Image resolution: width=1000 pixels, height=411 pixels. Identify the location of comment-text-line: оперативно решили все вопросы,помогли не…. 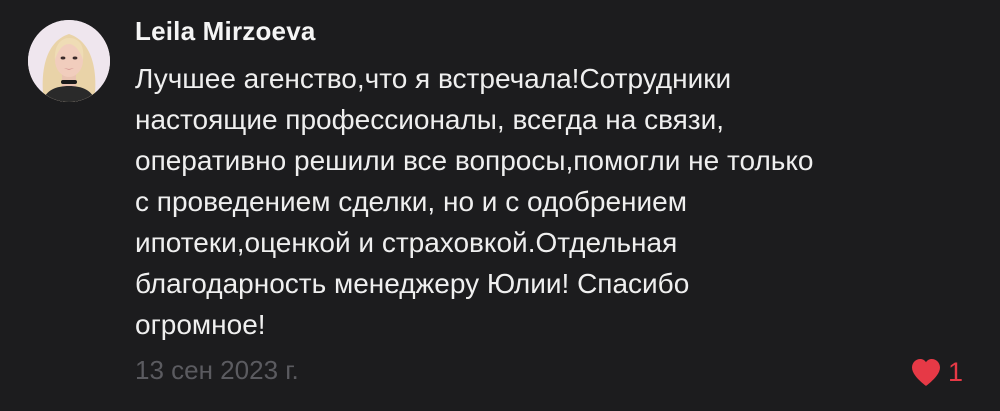
(474, 160).